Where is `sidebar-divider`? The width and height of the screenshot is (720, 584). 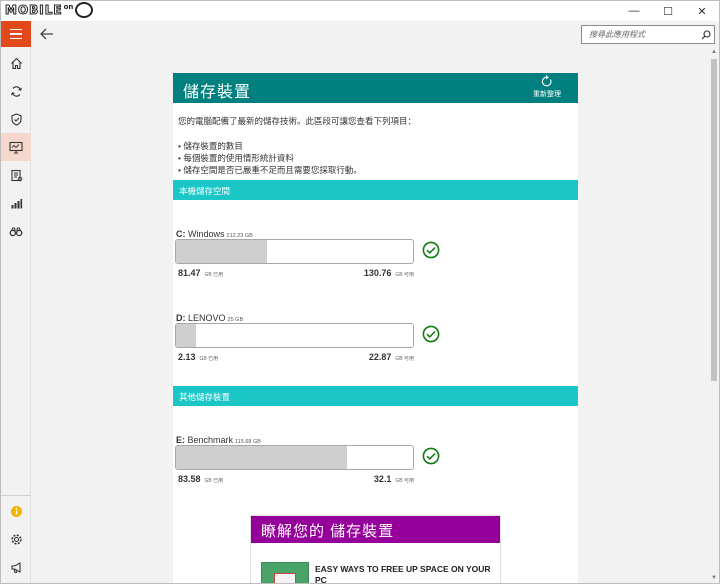
sidebar-divider is located at coordinates (16, 495).